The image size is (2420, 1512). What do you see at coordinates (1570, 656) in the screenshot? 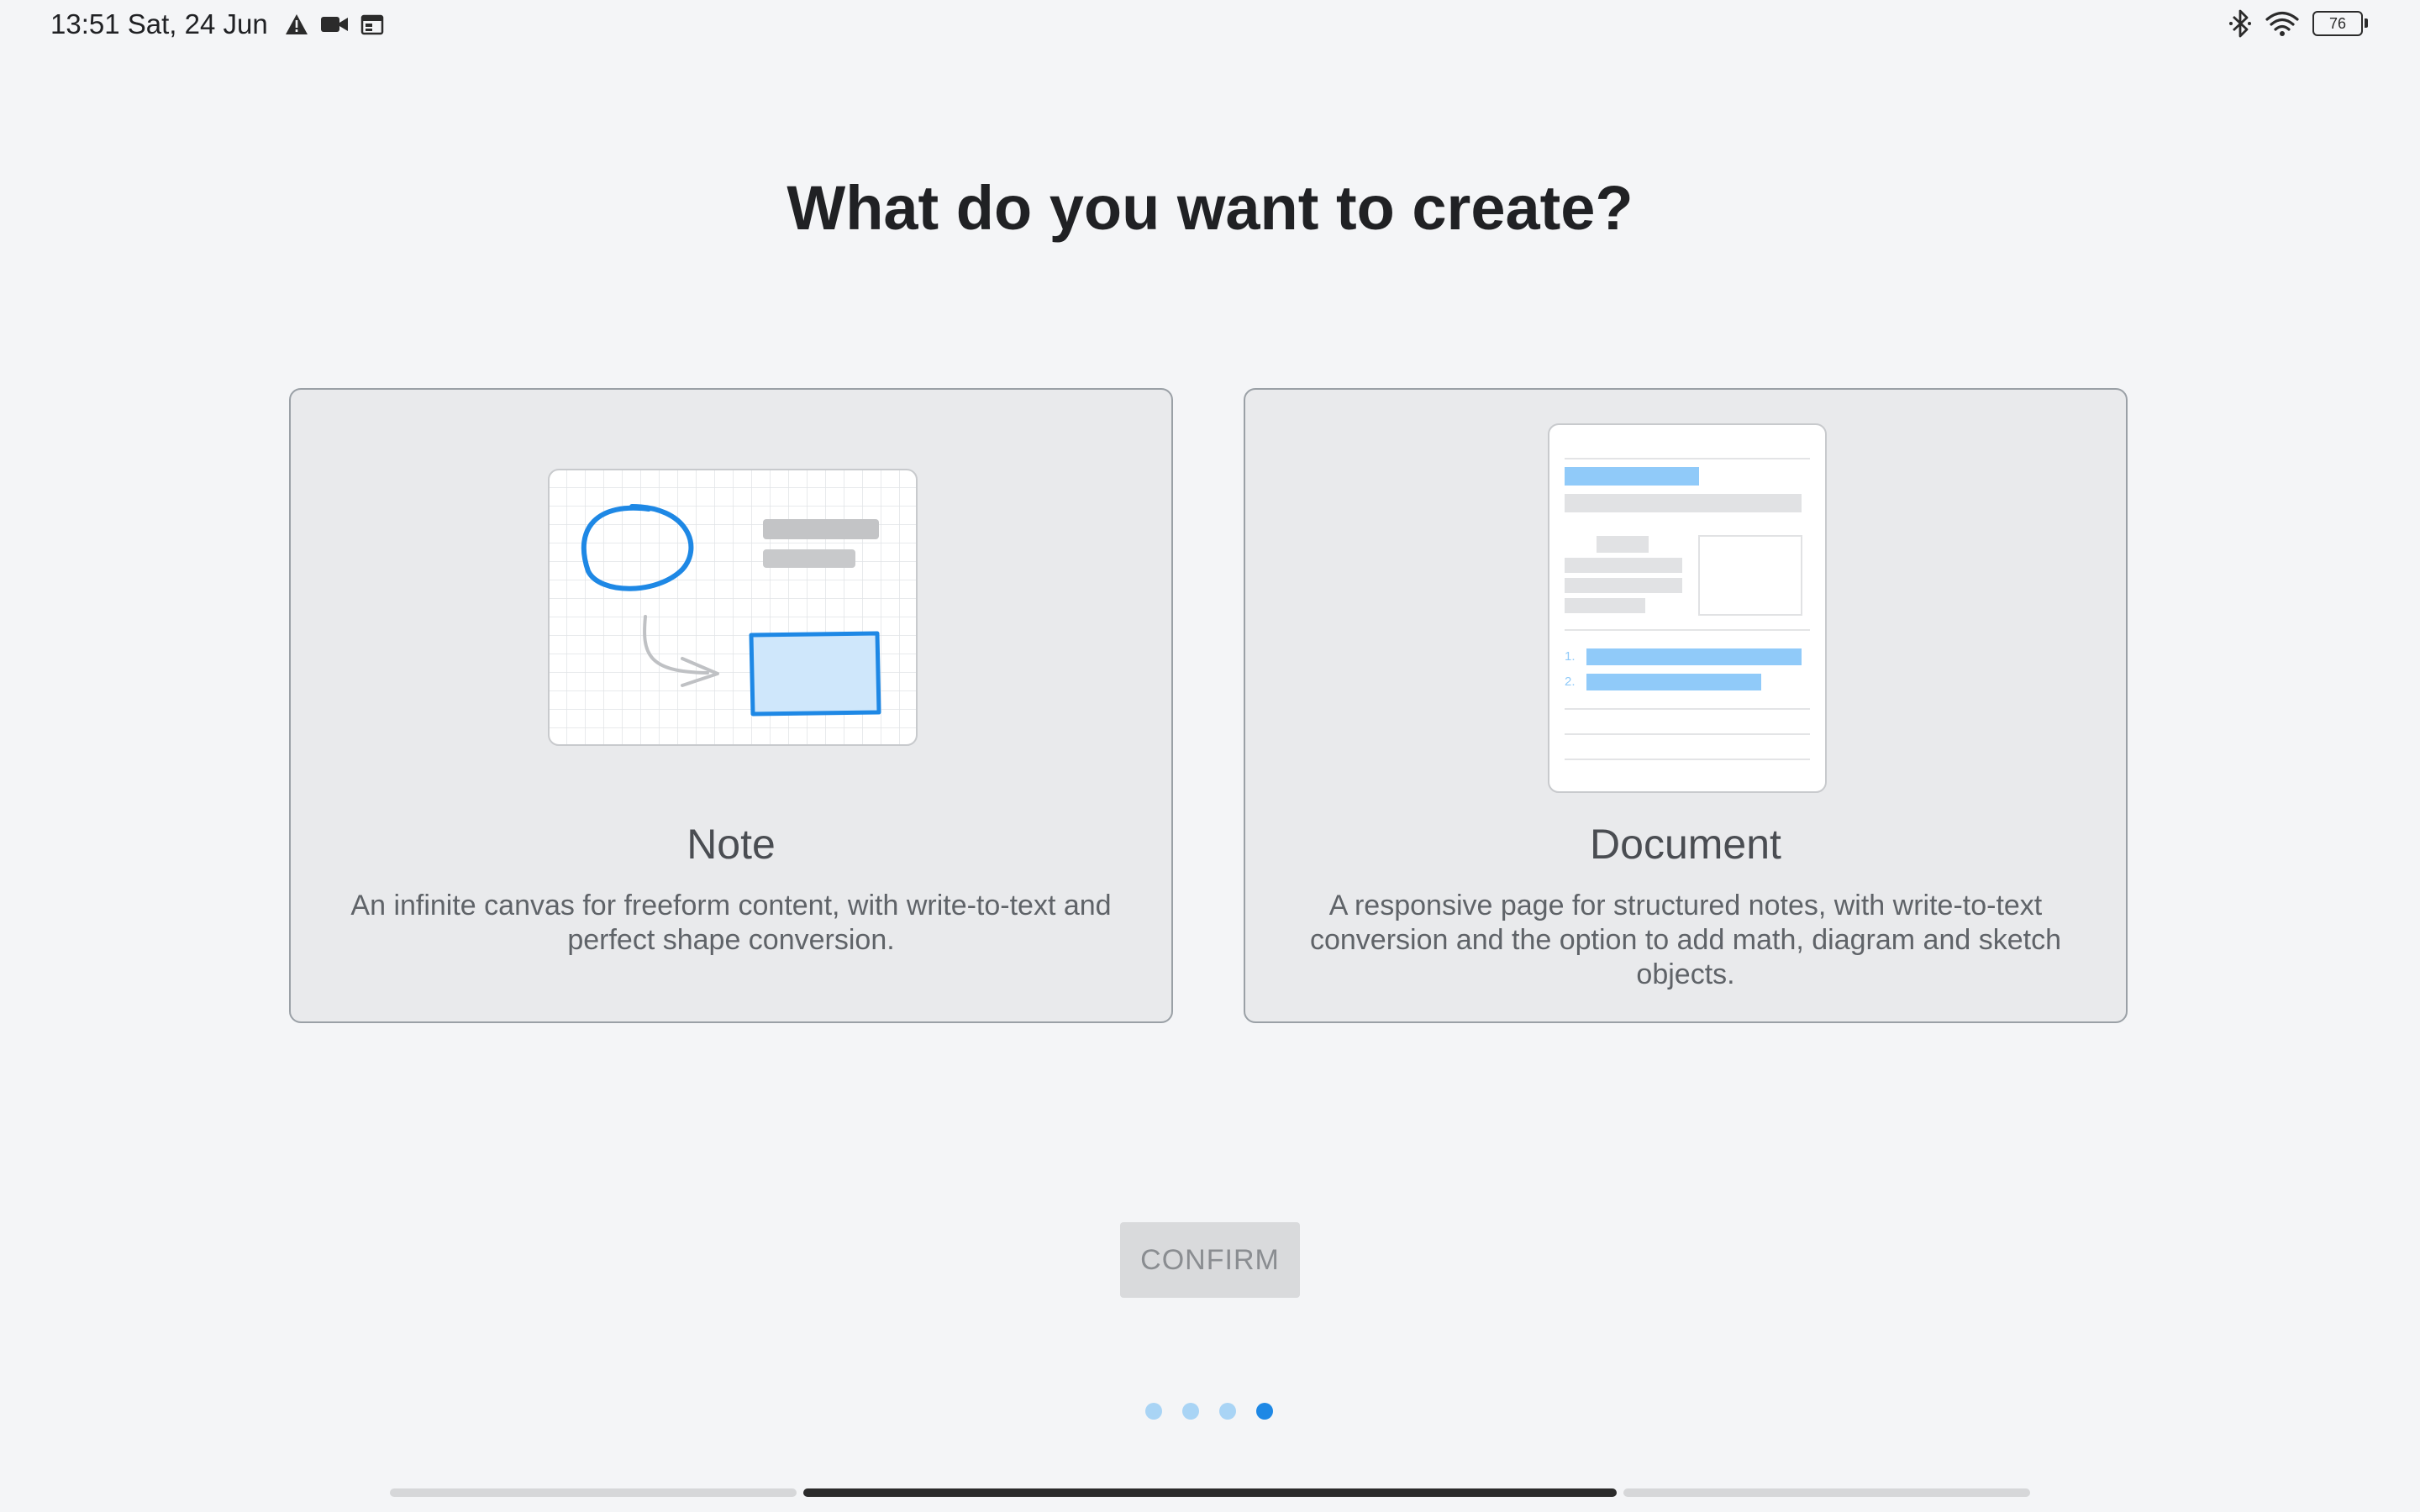
I see `doc-list-number-1: 1.` at bounding box center [1570, 656].